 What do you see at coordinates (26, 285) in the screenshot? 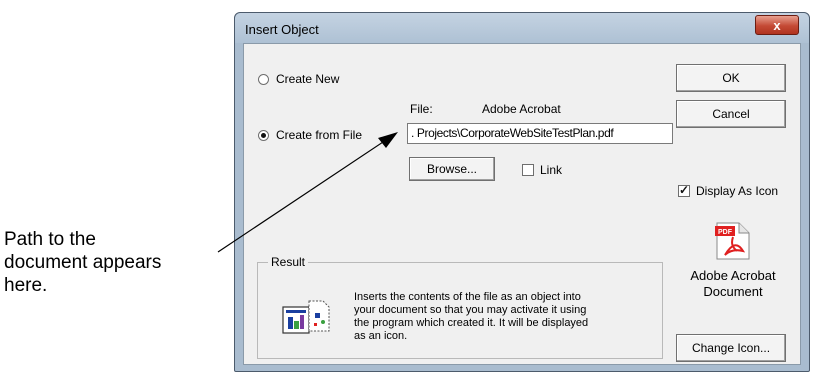
I see `callout-line-3: here.` at bounding box center [26, 285].